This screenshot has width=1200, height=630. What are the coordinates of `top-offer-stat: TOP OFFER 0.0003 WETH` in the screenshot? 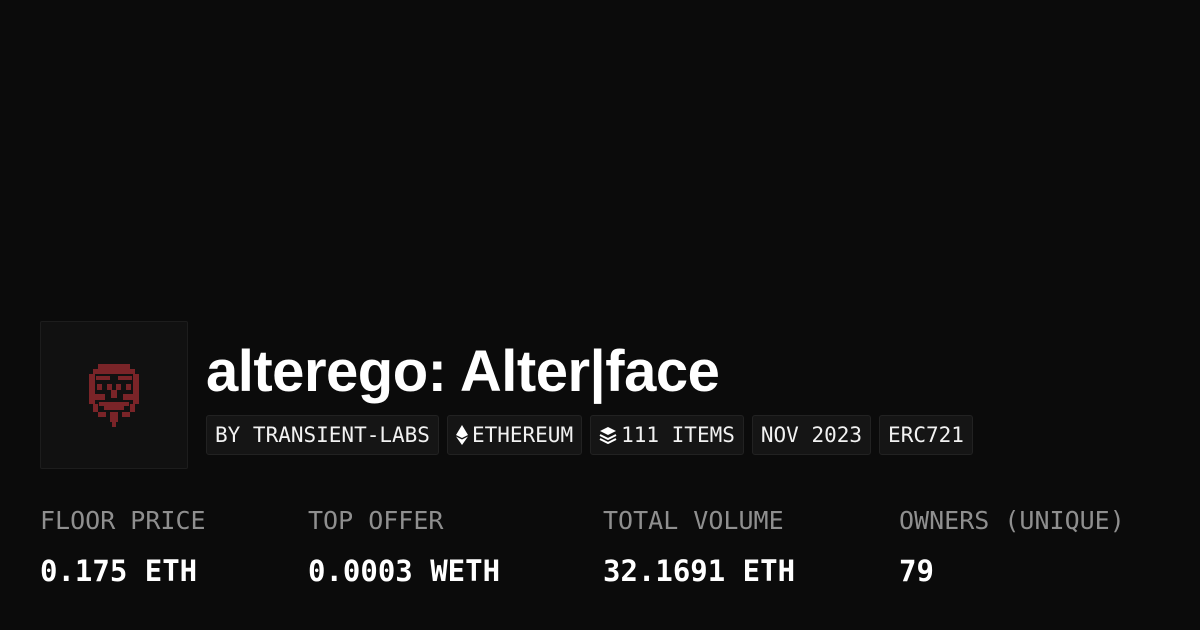 It's located at (404, 547).